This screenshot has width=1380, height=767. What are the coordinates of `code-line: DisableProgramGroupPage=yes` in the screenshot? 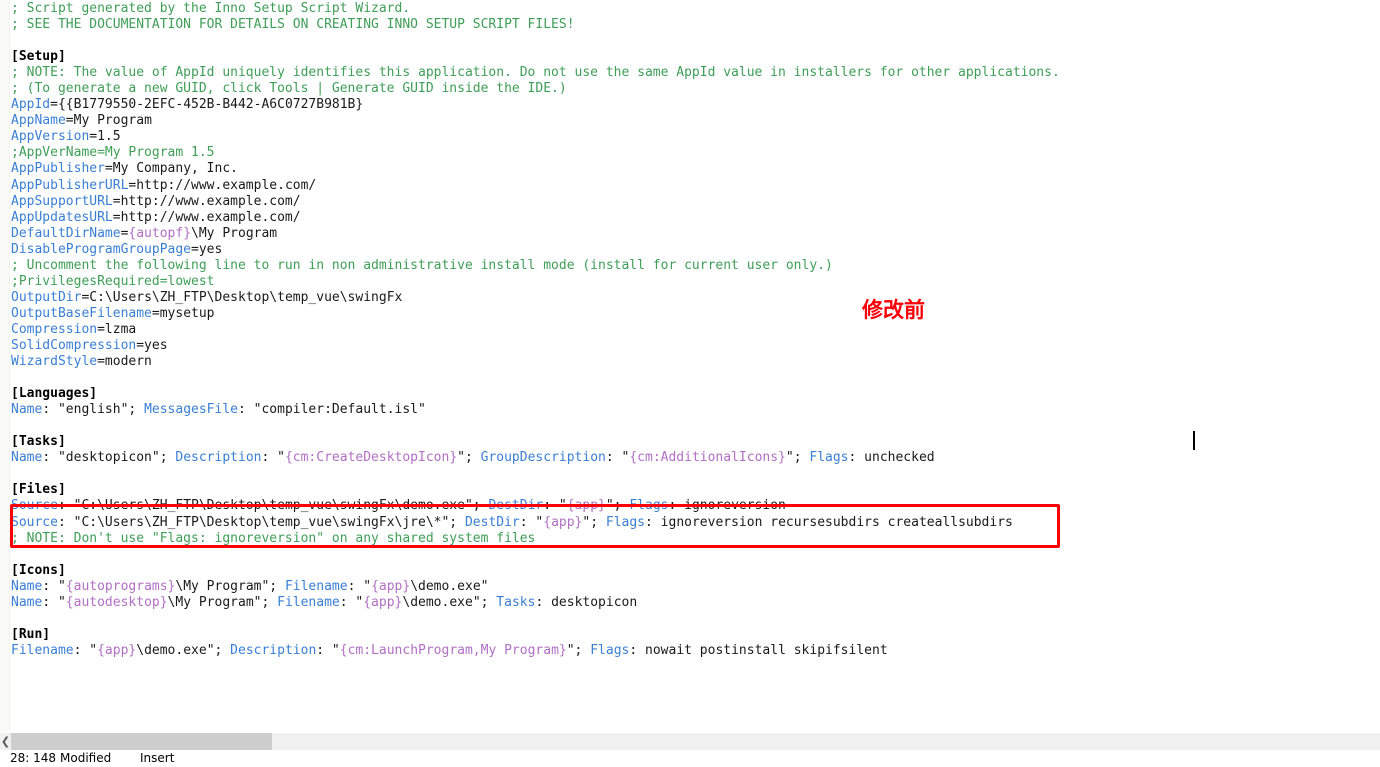 It's located at (695, 250).